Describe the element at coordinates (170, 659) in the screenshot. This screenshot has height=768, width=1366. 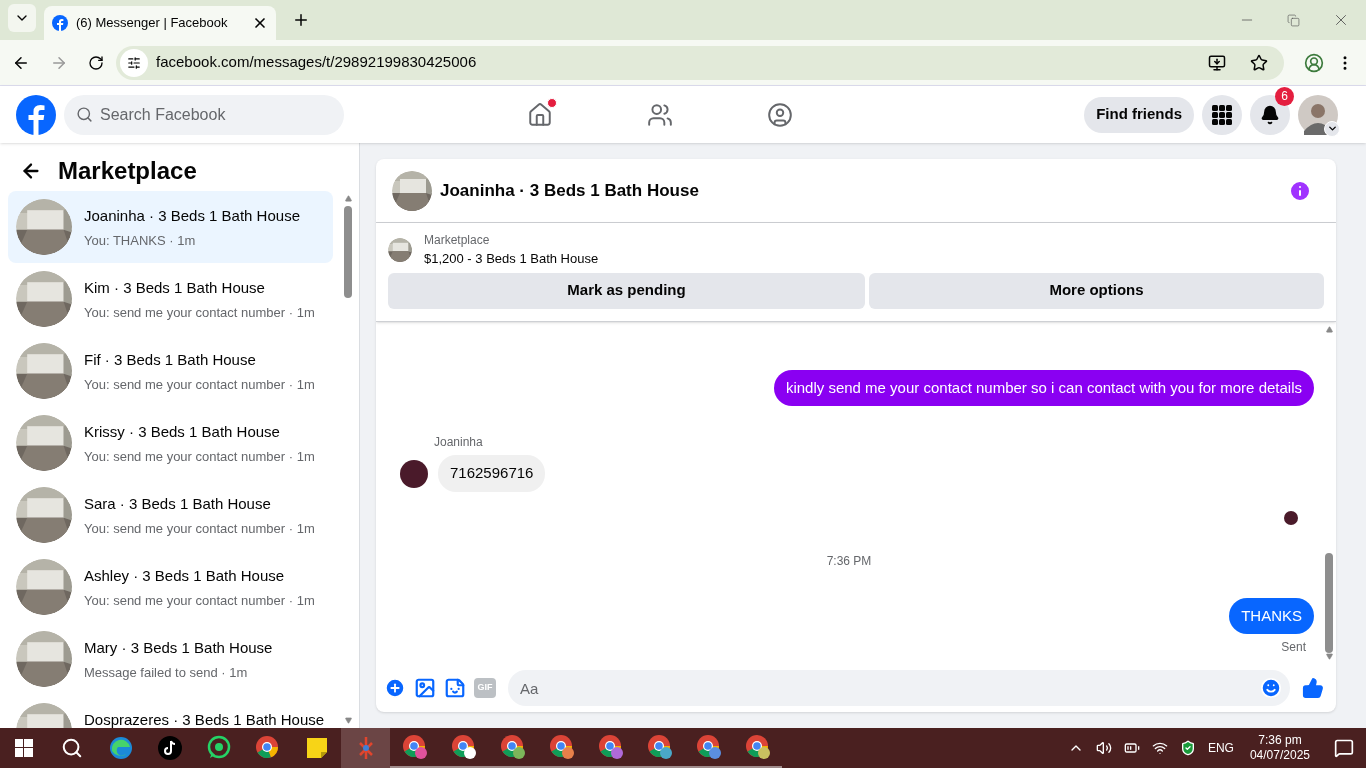
I see `conversation-item: Mary · 3 Beds 1 Bath House Message failed to send · 1m` at that location.